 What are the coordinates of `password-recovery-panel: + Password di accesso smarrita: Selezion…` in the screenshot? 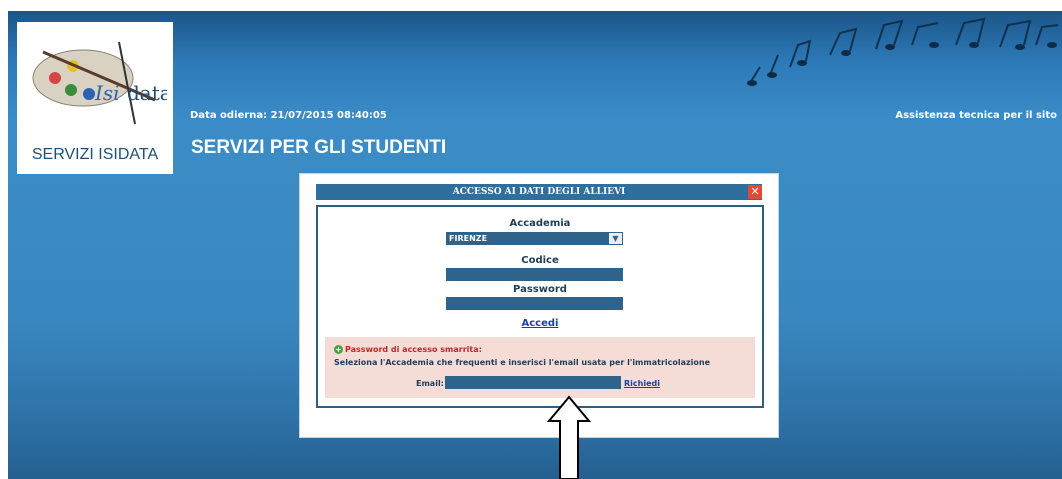 It's located at (540, 367).